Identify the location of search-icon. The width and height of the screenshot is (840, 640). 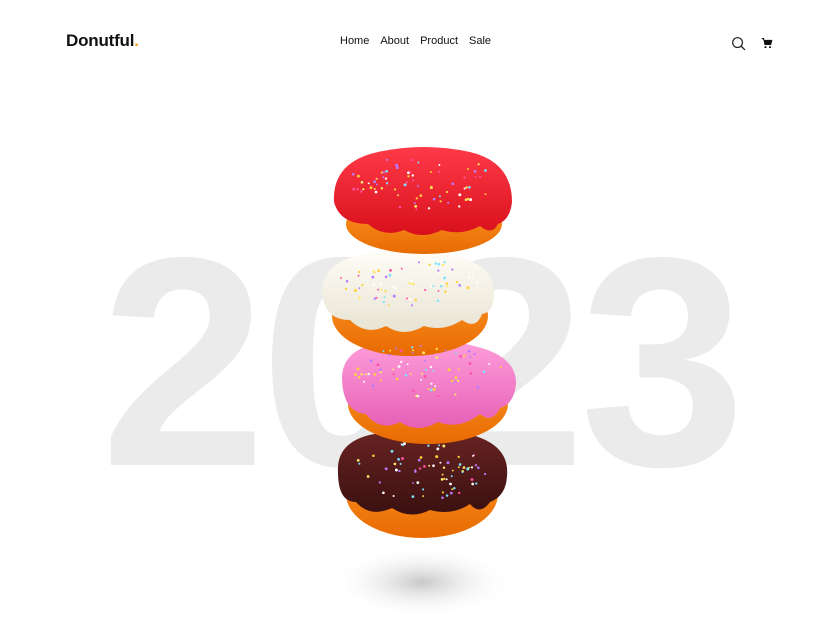
(738, 43).